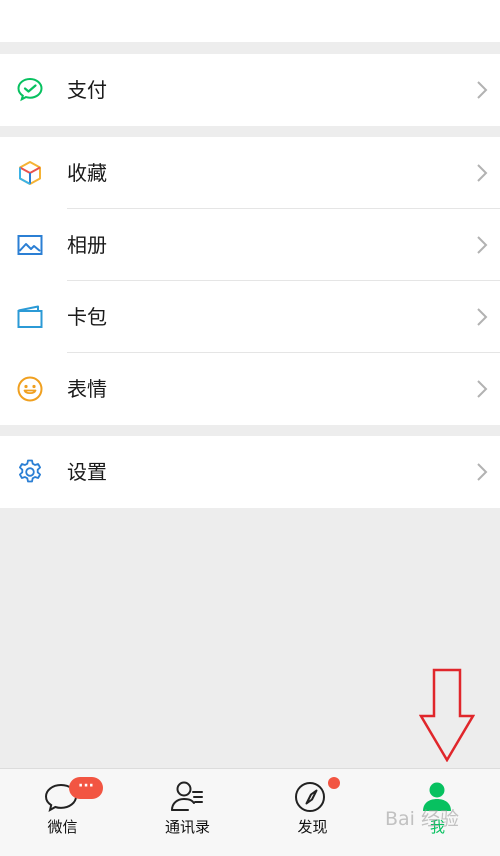 The height and width of the screenshot is (856, 500). Describe the element at coordinates (250, 173) in the screenshot. I see `menu-item-favorites: 收藏` at that location.